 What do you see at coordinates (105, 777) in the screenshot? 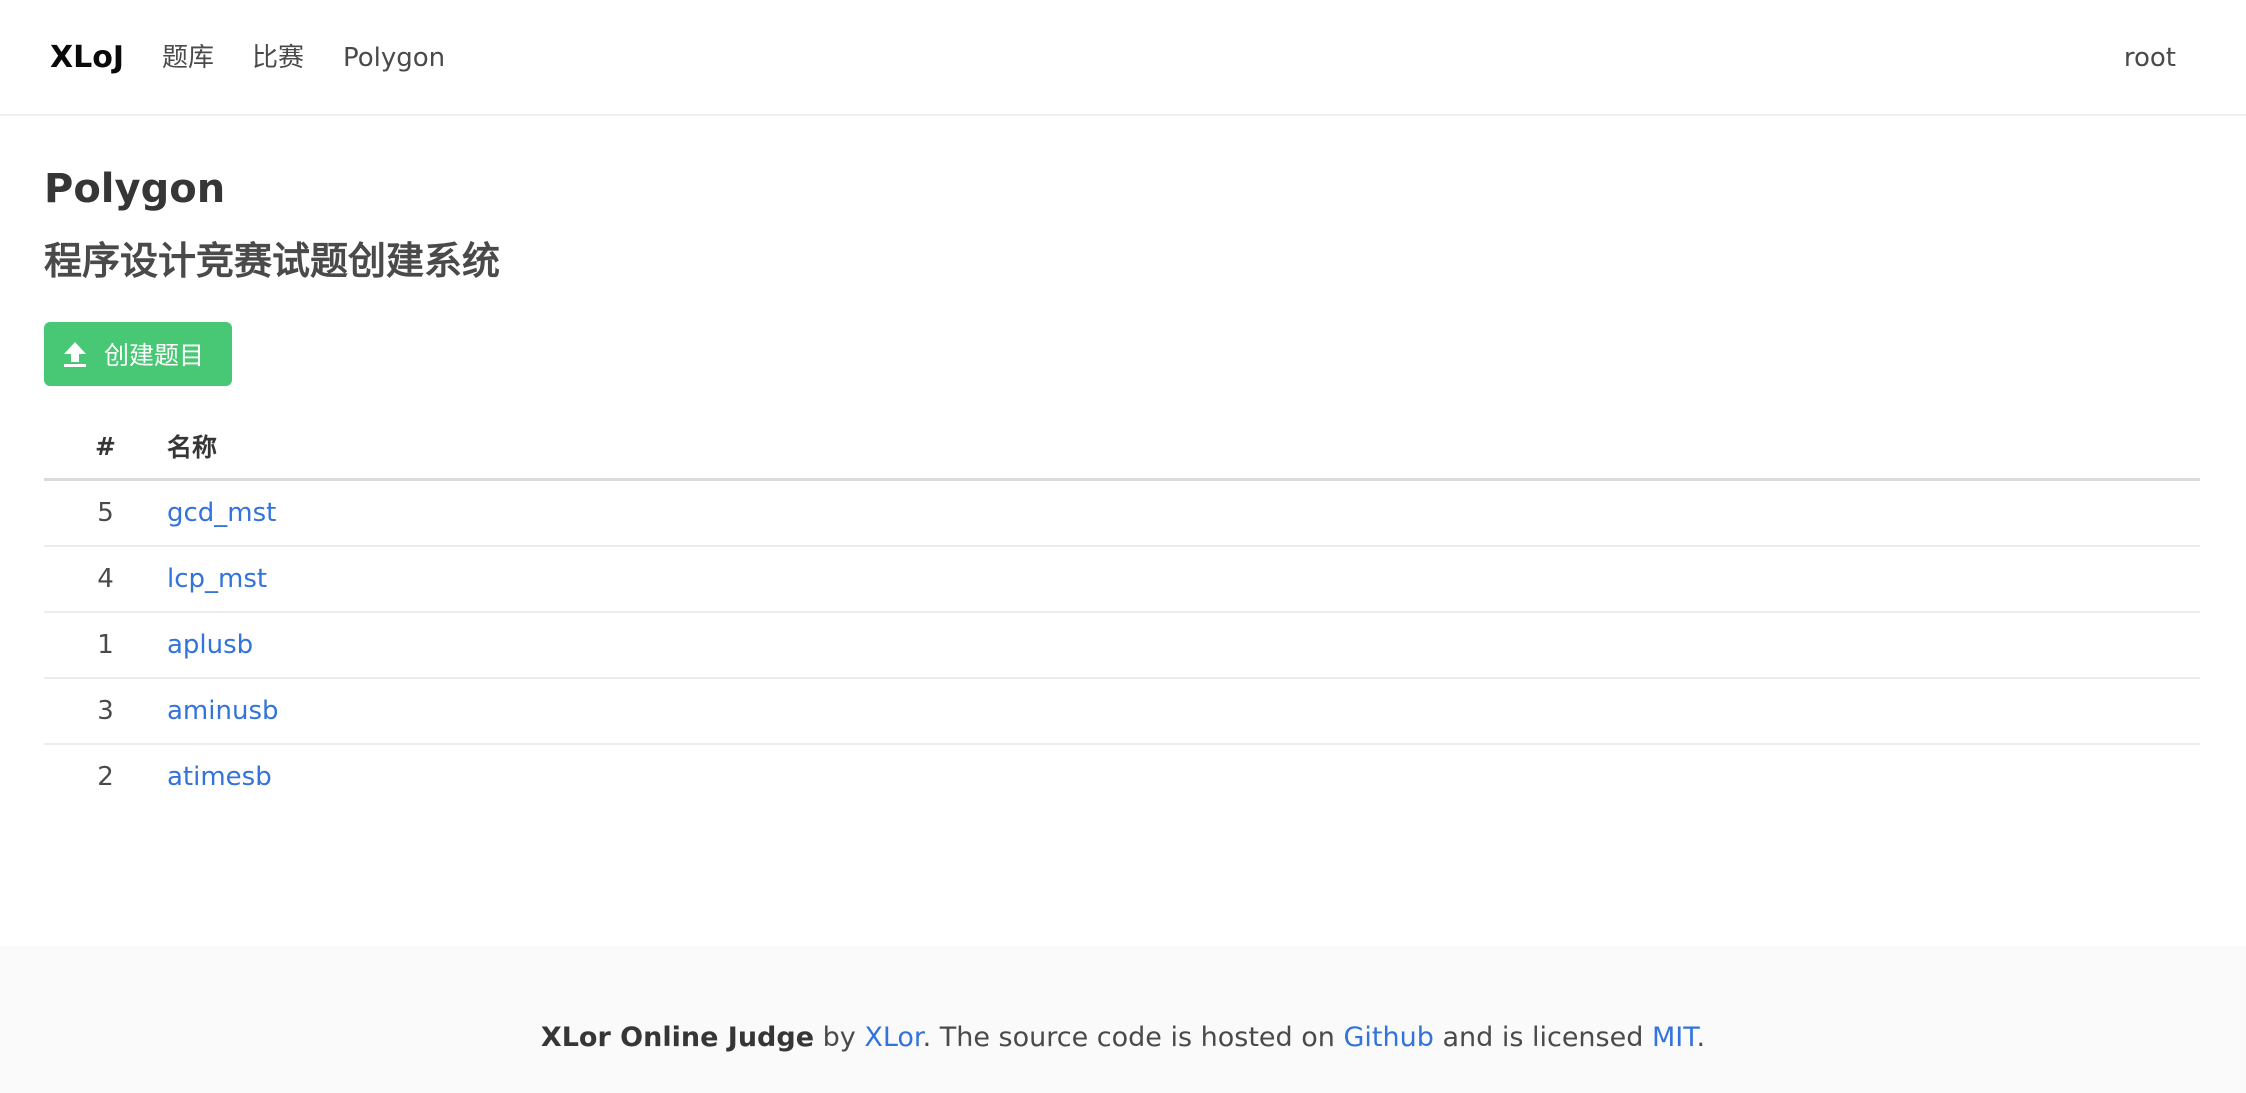
I see `problem-id: 2` at bounding box center [105, 777].